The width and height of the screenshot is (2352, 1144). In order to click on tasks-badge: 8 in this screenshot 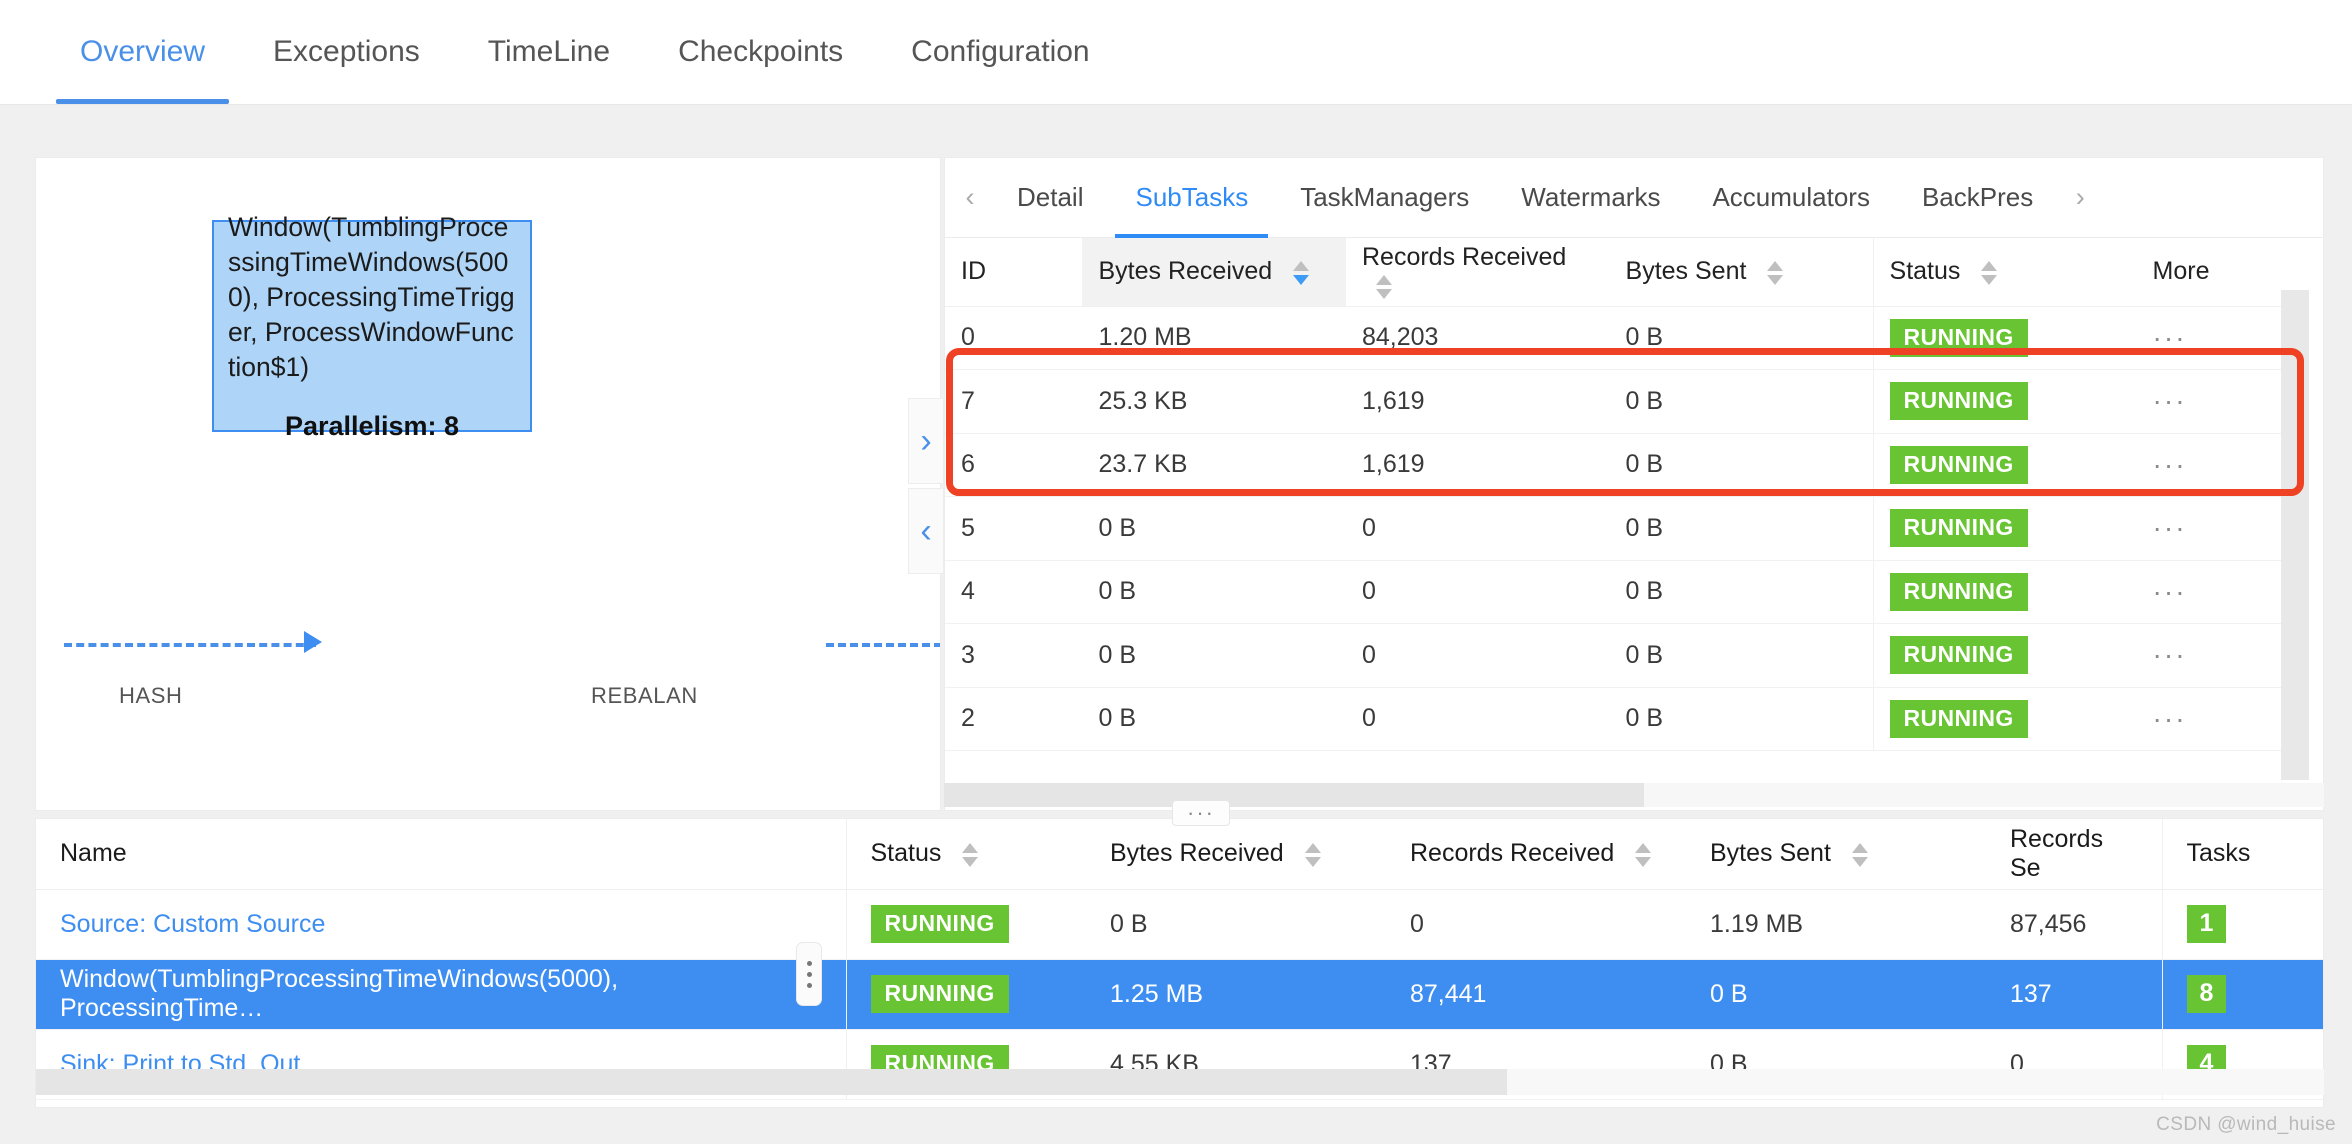, I will do `click(2206, 994)`.